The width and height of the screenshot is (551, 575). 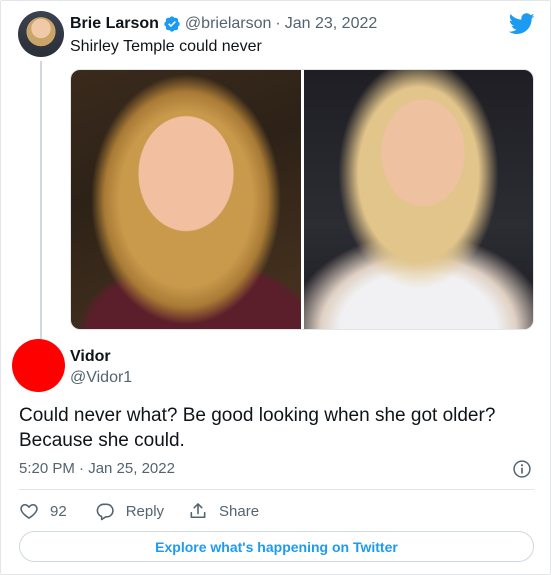 What do you see at coordinates (105, 512) in the screenshot?
I see `reply-bubble-icon` at bounding box center [105, 512].